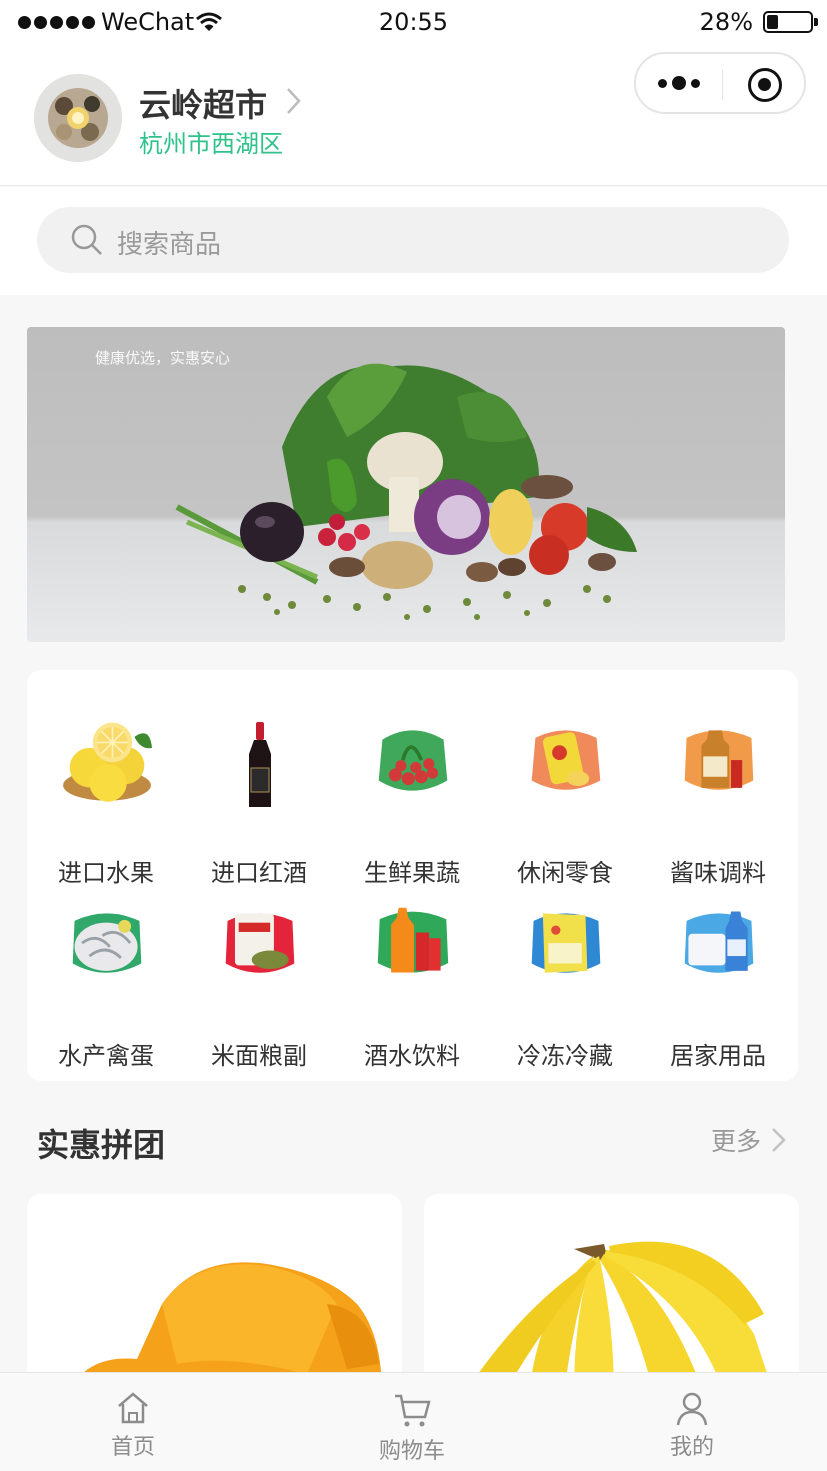  What do you see at coordinates (413, 1410) in the screenshot?
I see `cart-icon` at bounding box center [413, 1410].